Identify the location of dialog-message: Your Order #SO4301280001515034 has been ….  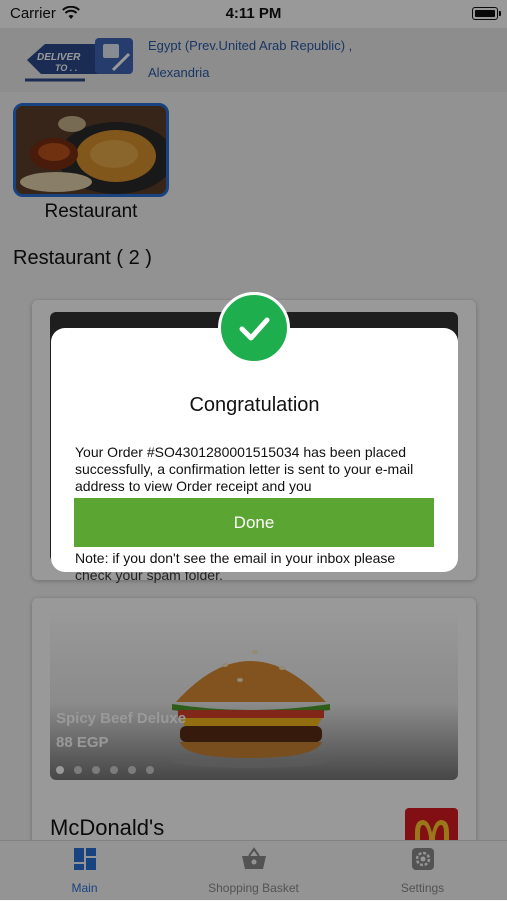
(244, 469).